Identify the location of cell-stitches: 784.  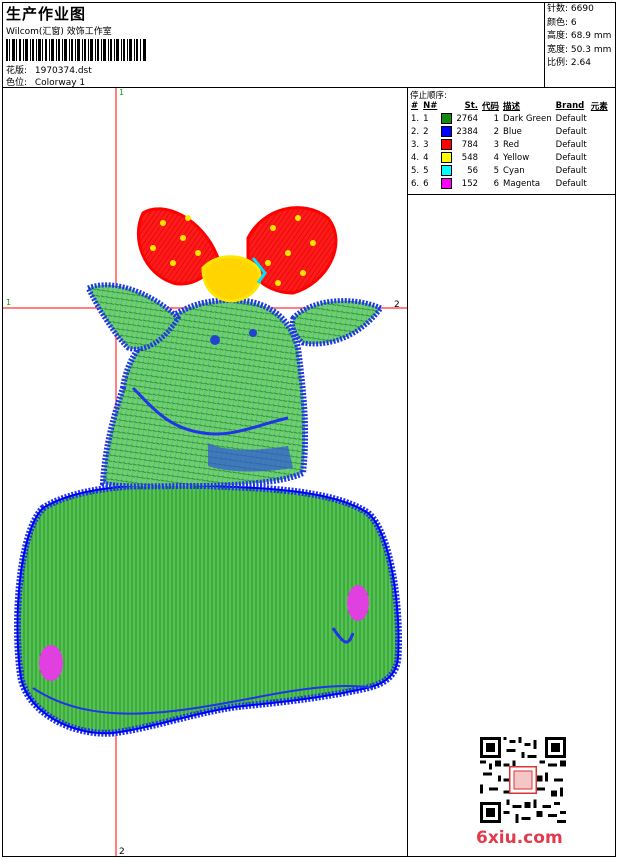
(470, 144).